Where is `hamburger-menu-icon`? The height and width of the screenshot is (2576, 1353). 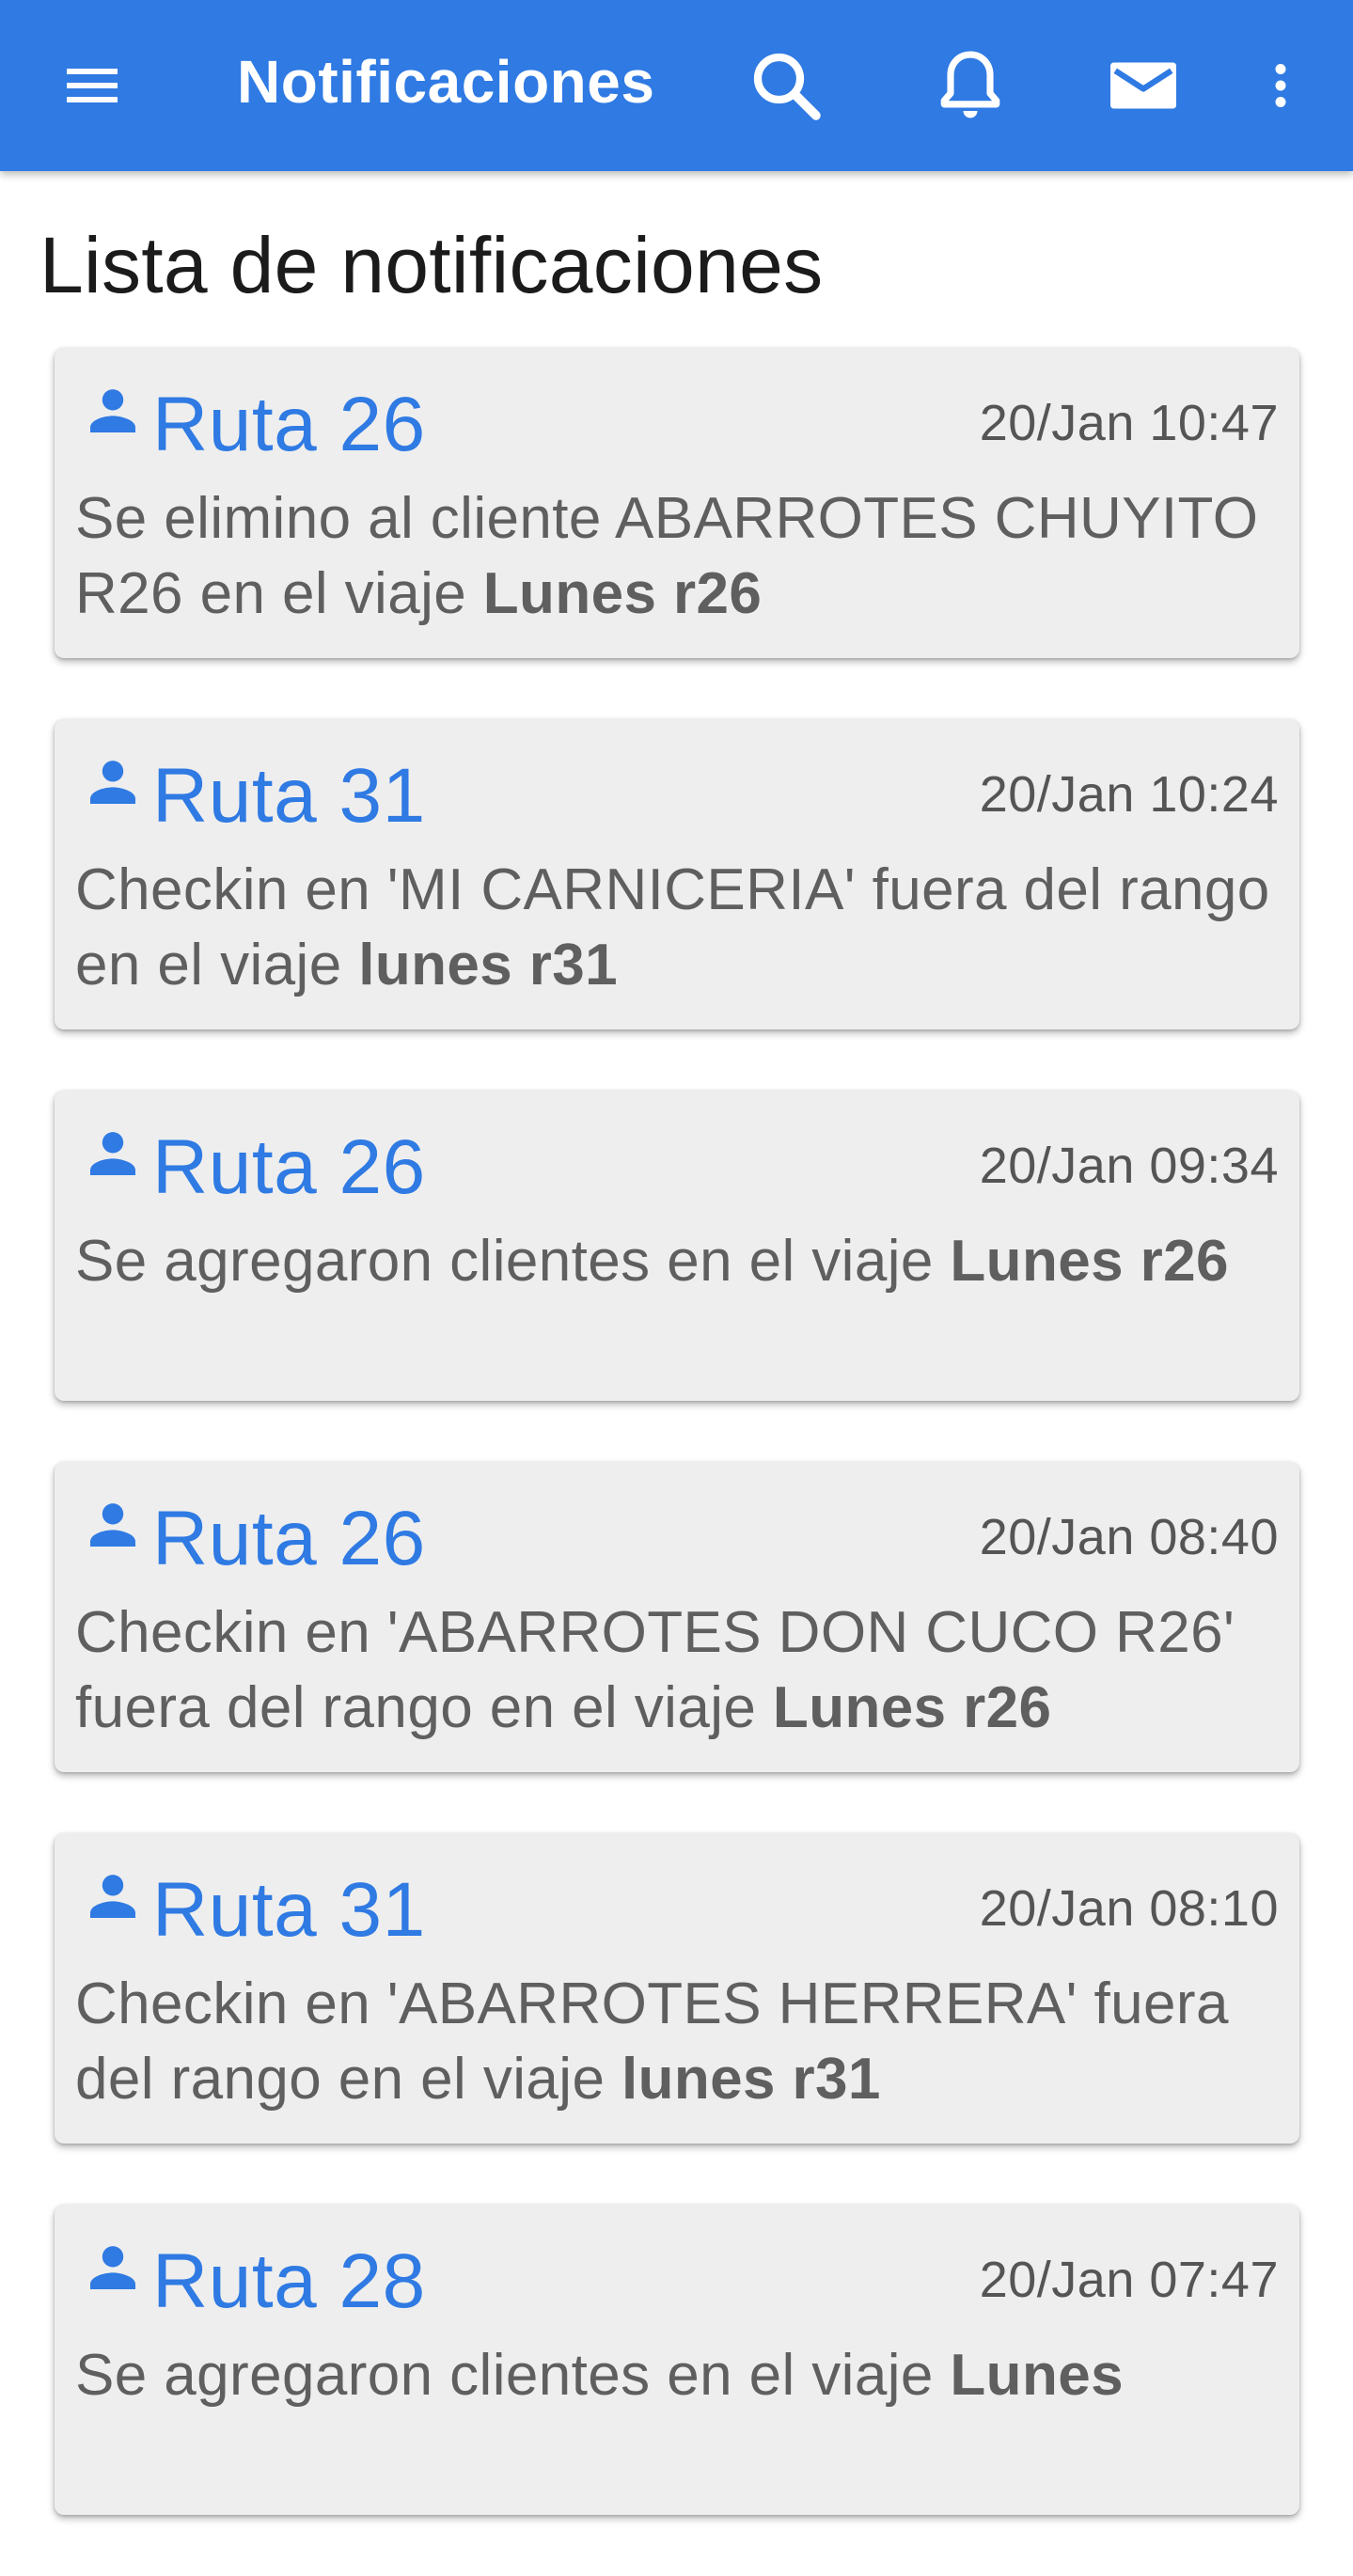 hamburger-menu-icon is located at coordinates (92, 86).